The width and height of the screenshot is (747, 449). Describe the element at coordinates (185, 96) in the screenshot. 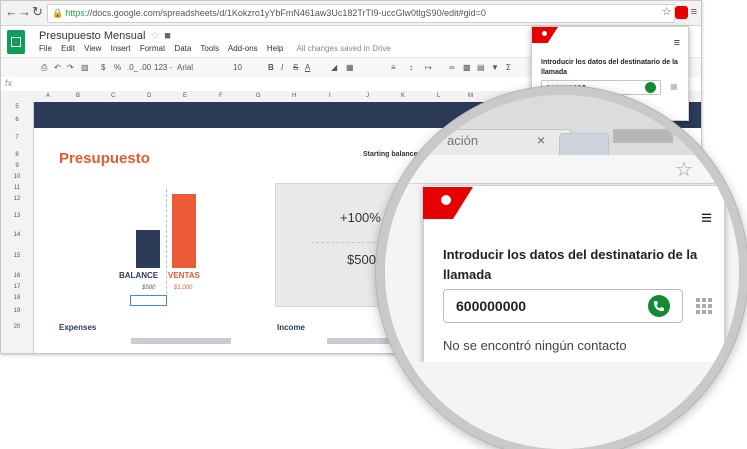

I see `column-header: E` at that location.